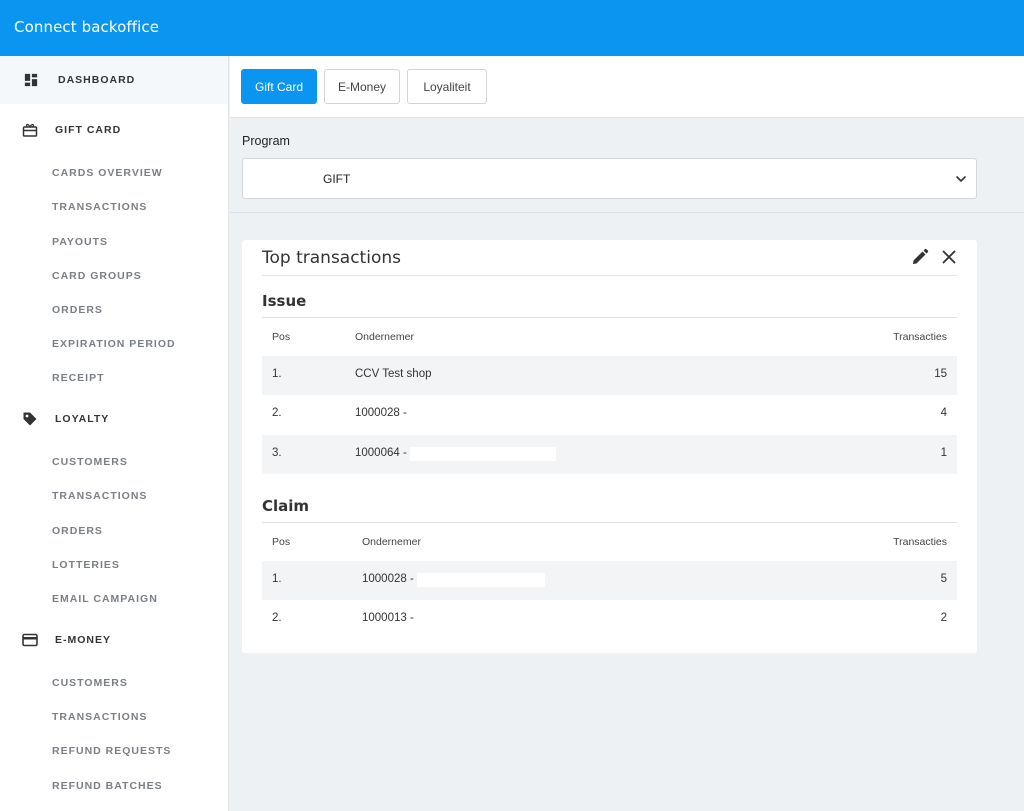  What do you see at coordinates (30, 419) in the screenshot?
I see `tag-icon` at bounding box center [30, 419].